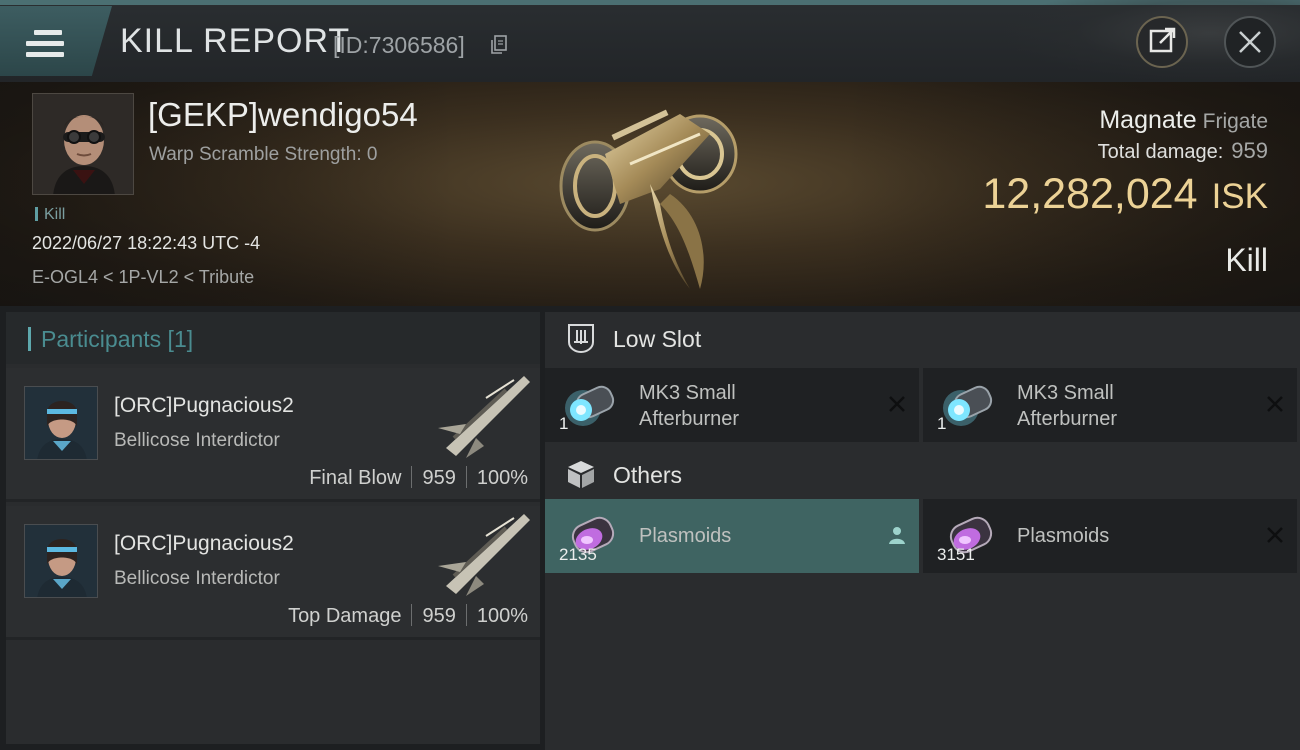 The height and width of the screenshot is (750, 1300). I want to click on participant-stats: Top Damage 959 100%, so click(408, 616).